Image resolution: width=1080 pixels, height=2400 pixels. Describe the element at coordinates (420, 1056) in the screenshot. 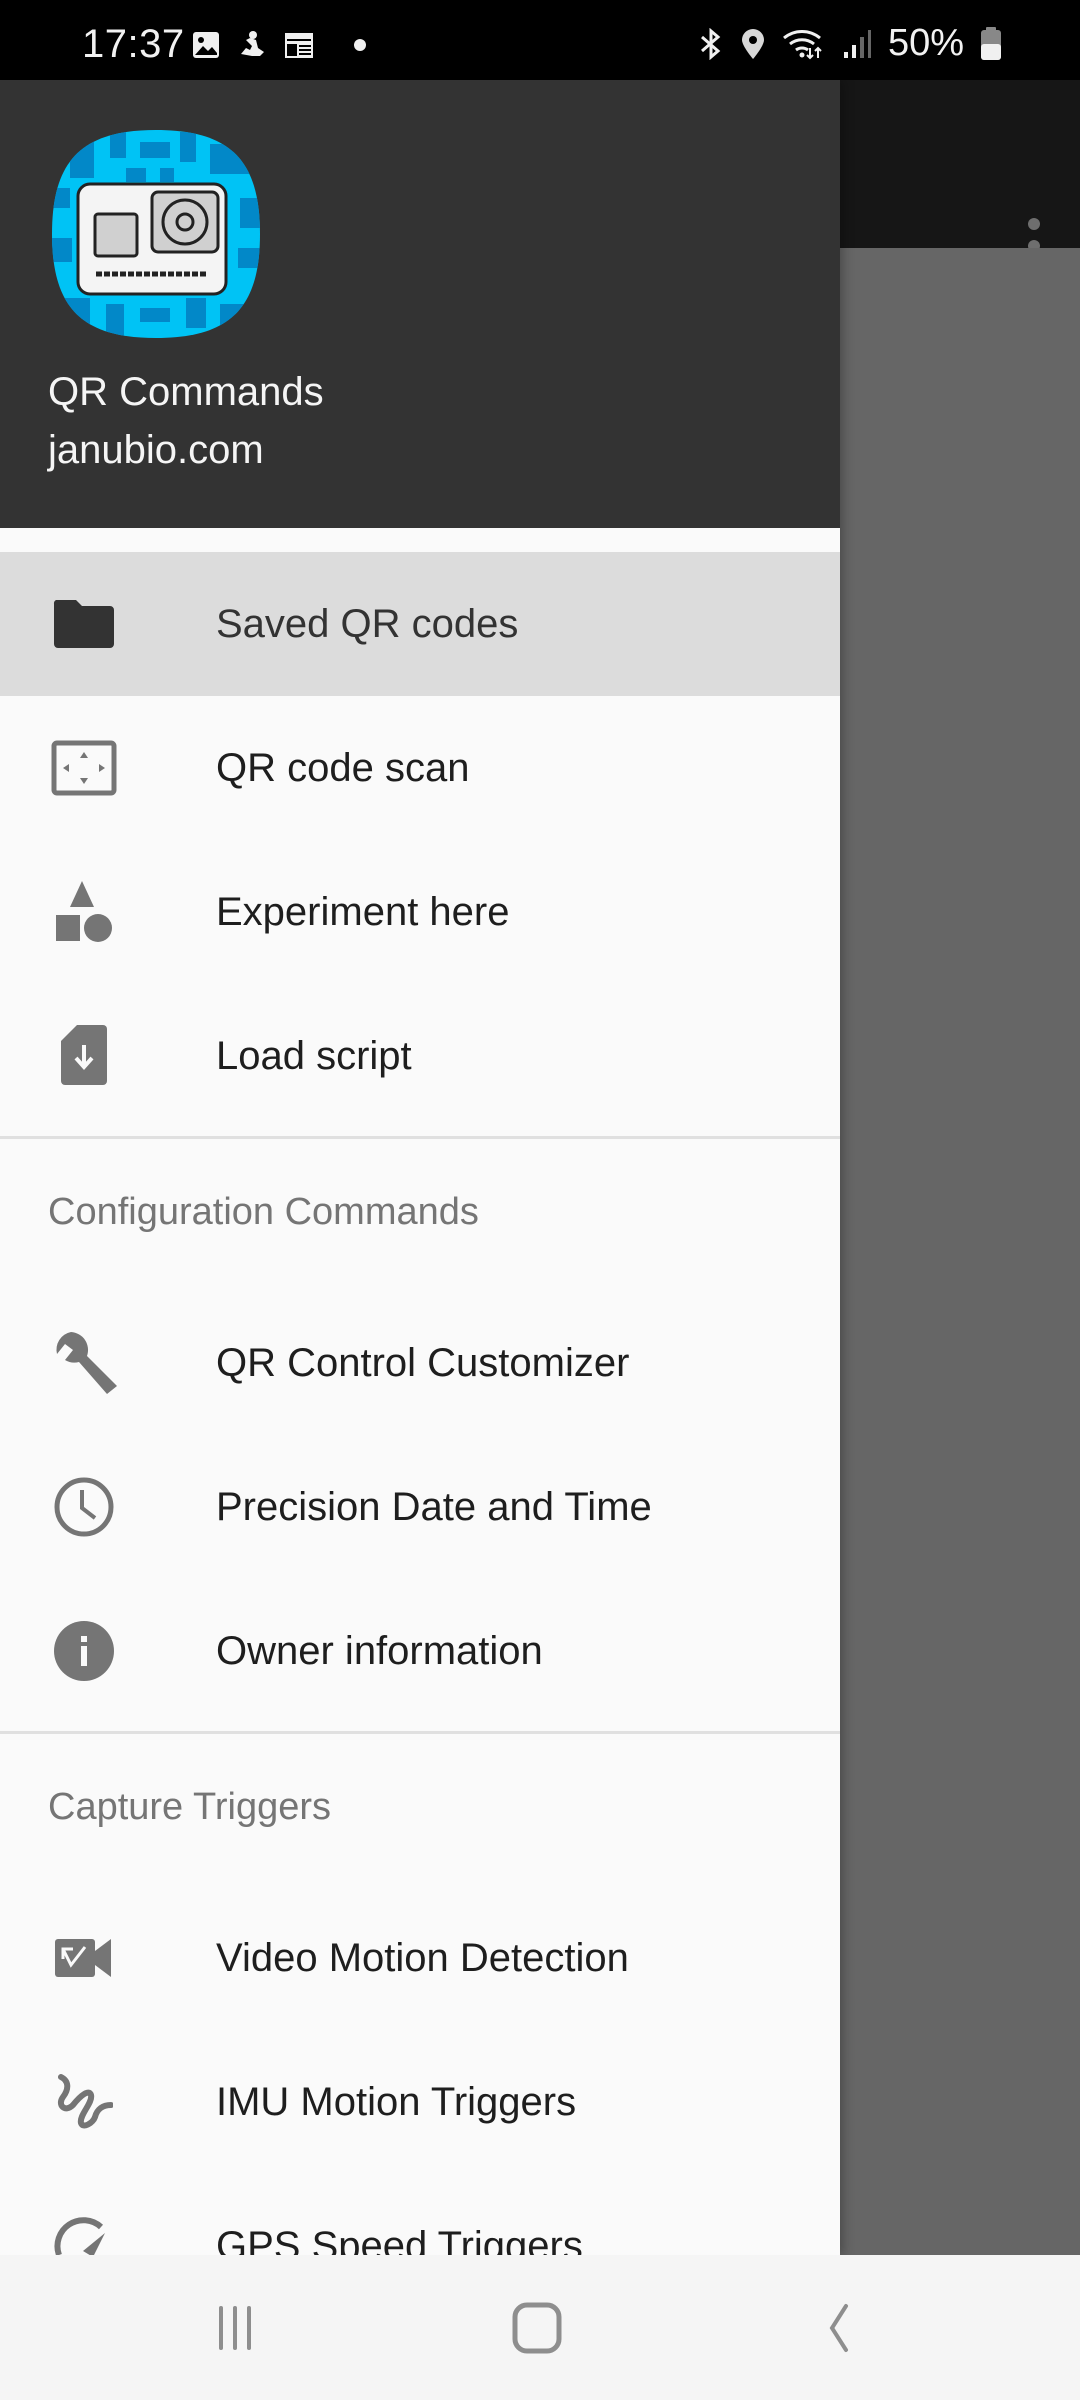

I see `menu-item-load-script: Load script` at that location.